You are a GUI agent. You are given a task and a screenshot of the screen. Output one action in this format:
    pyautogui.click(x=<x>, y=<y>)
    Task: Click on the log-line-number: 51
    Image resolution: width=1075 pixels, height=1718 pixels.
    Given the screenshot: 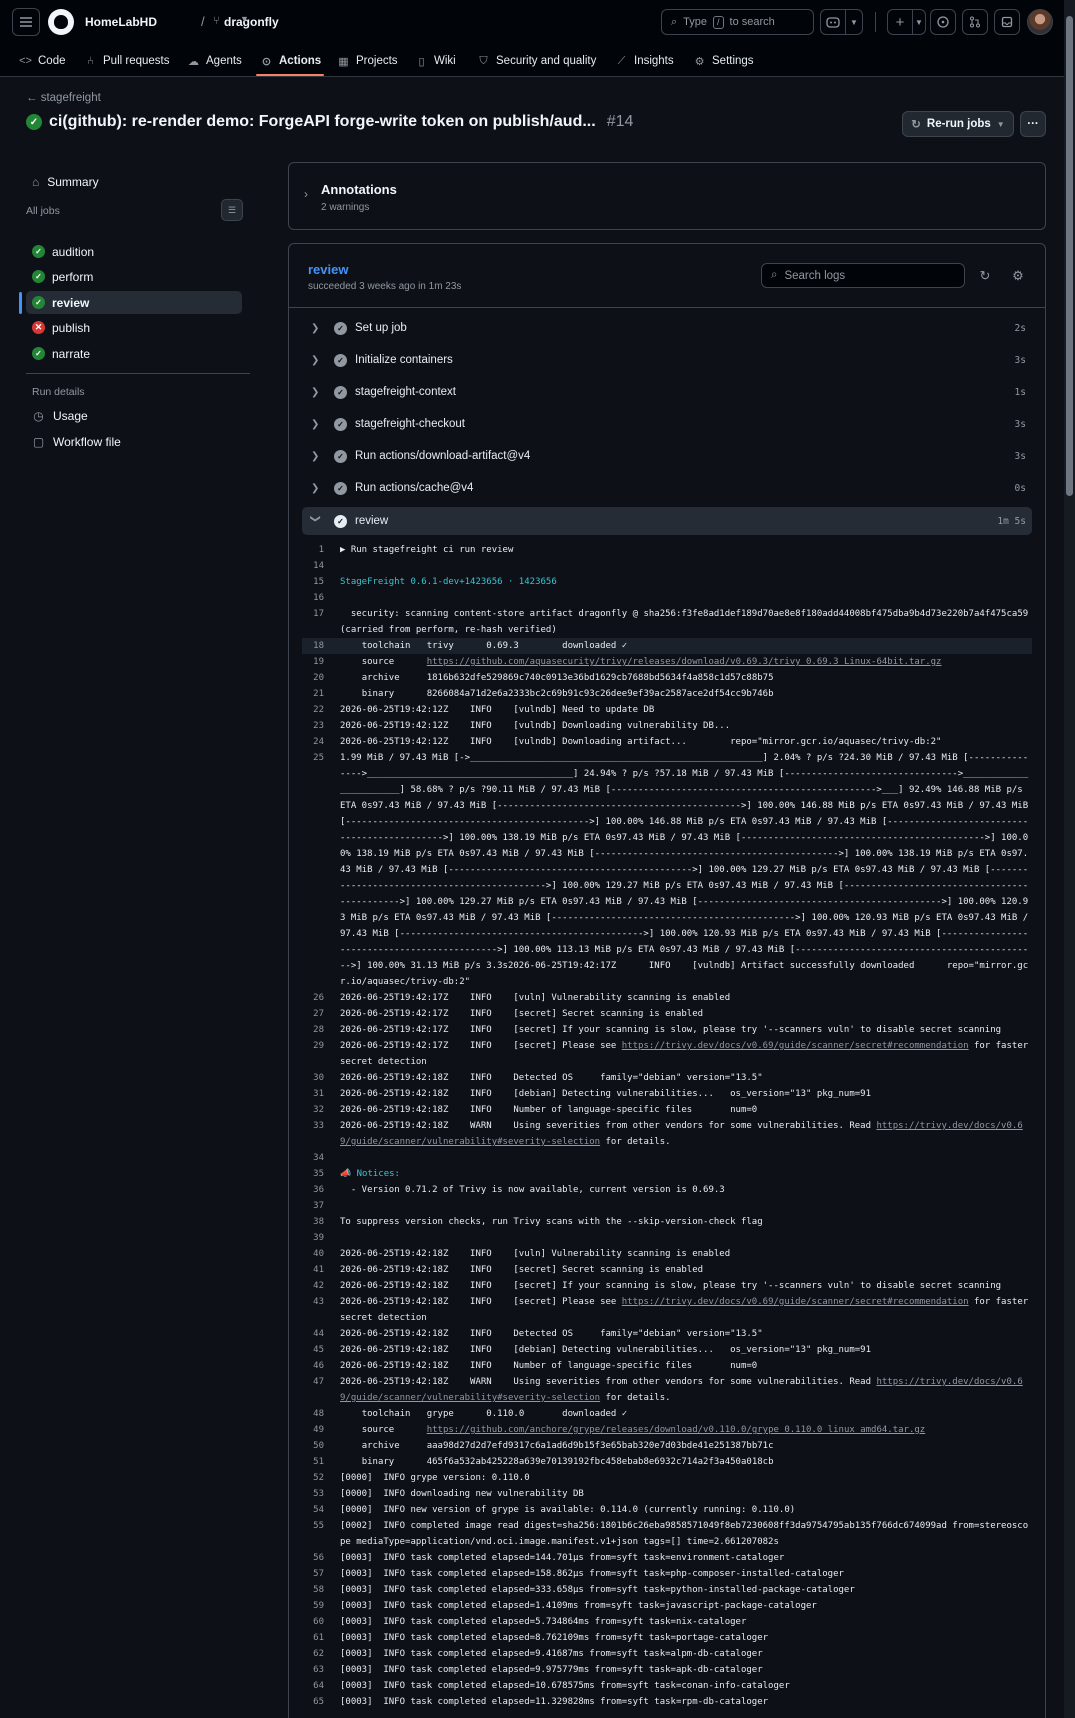 What is the action you would take?
    pyautogui.click(x=314, y=1462)
    